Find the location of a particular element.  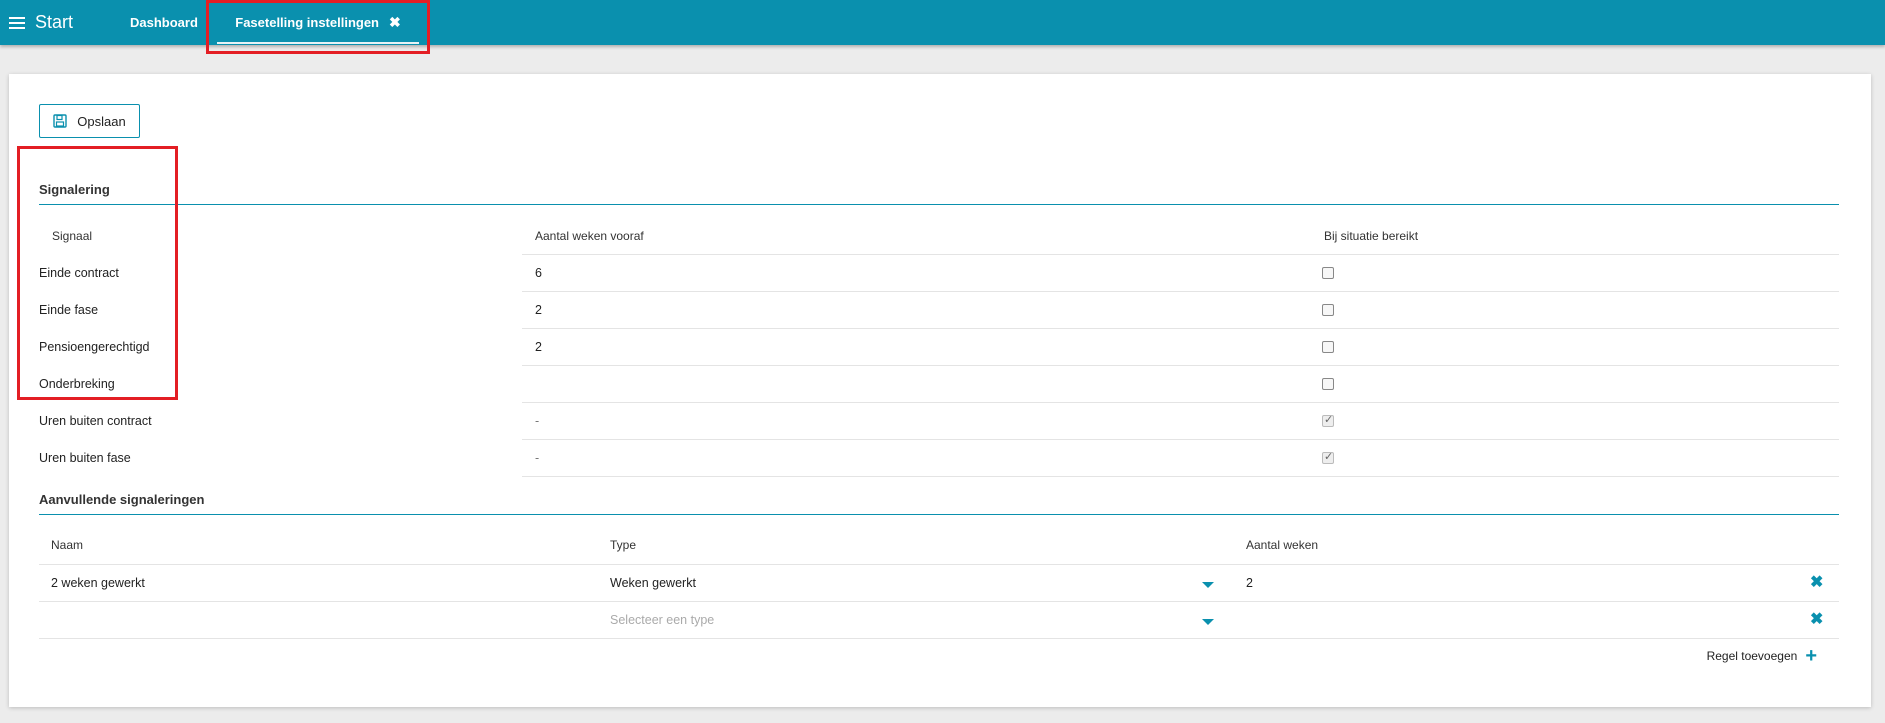

column-header-naam: Naam is located at coordinates (67, 545).